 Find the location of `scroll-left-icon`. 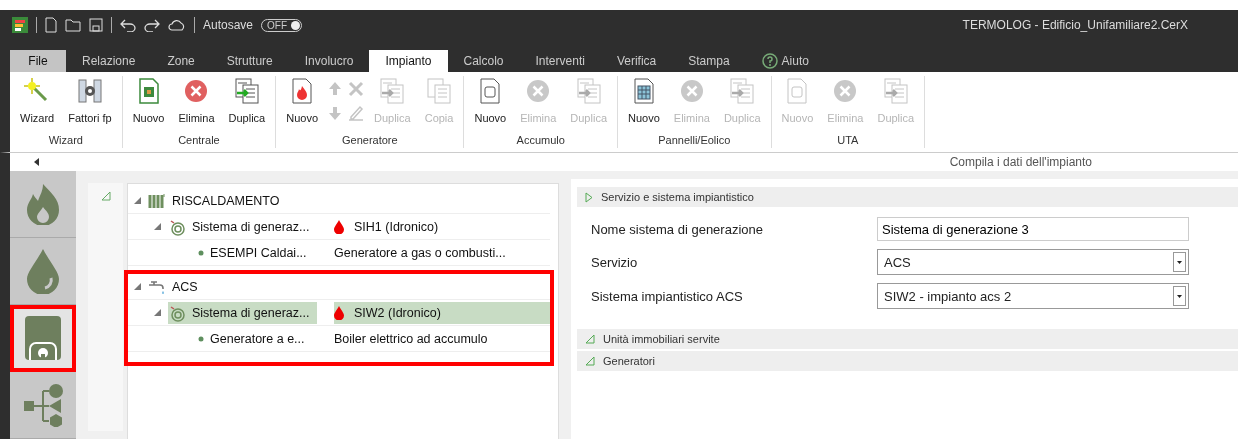

scroll-left-icon is located at coordinates (36, 162).